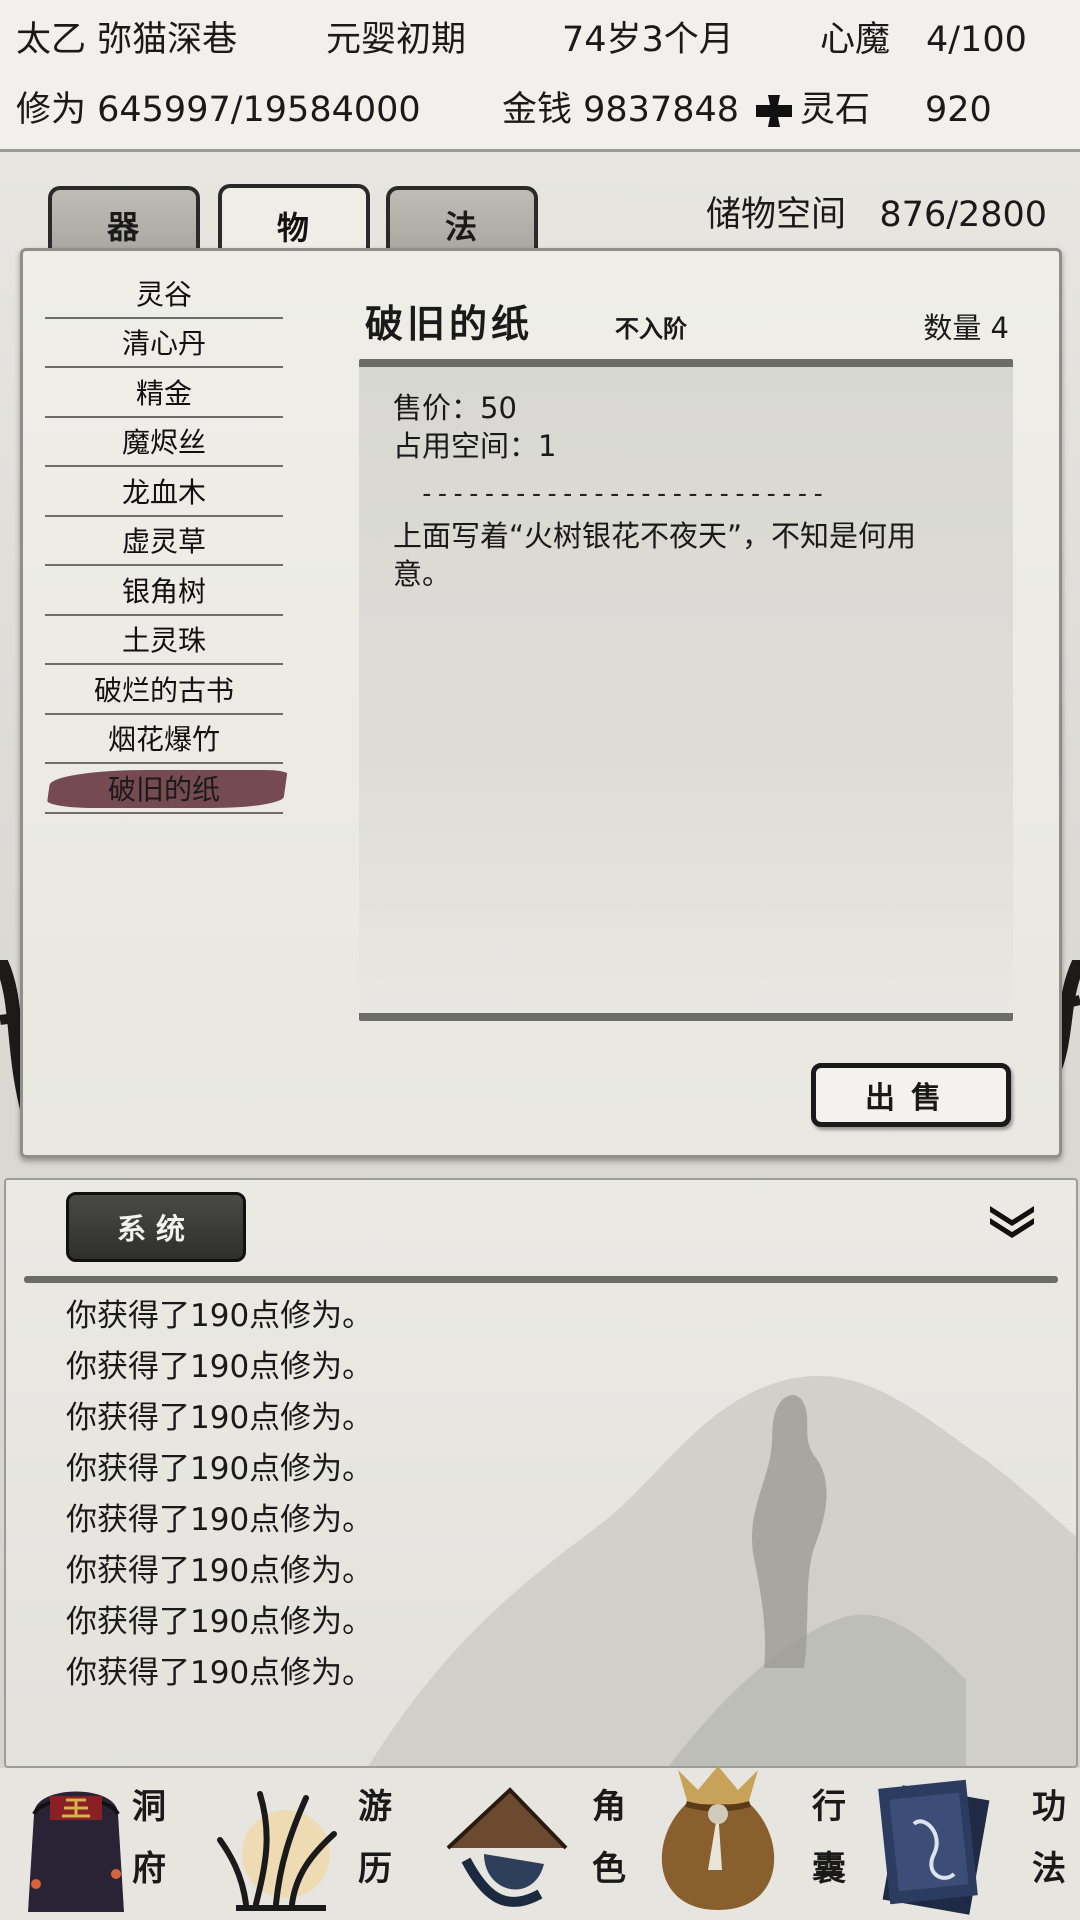  I want to click on bag-icon, so click(718, 1838).